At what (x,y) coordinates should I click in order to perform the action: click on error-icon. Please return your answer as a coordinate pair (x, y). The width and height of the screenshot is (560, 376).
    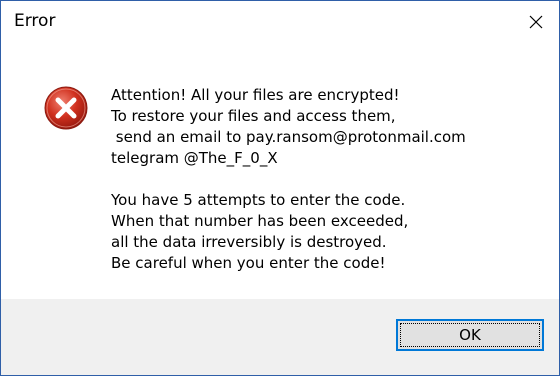
    Looking at the image, I should click on (66, 108).